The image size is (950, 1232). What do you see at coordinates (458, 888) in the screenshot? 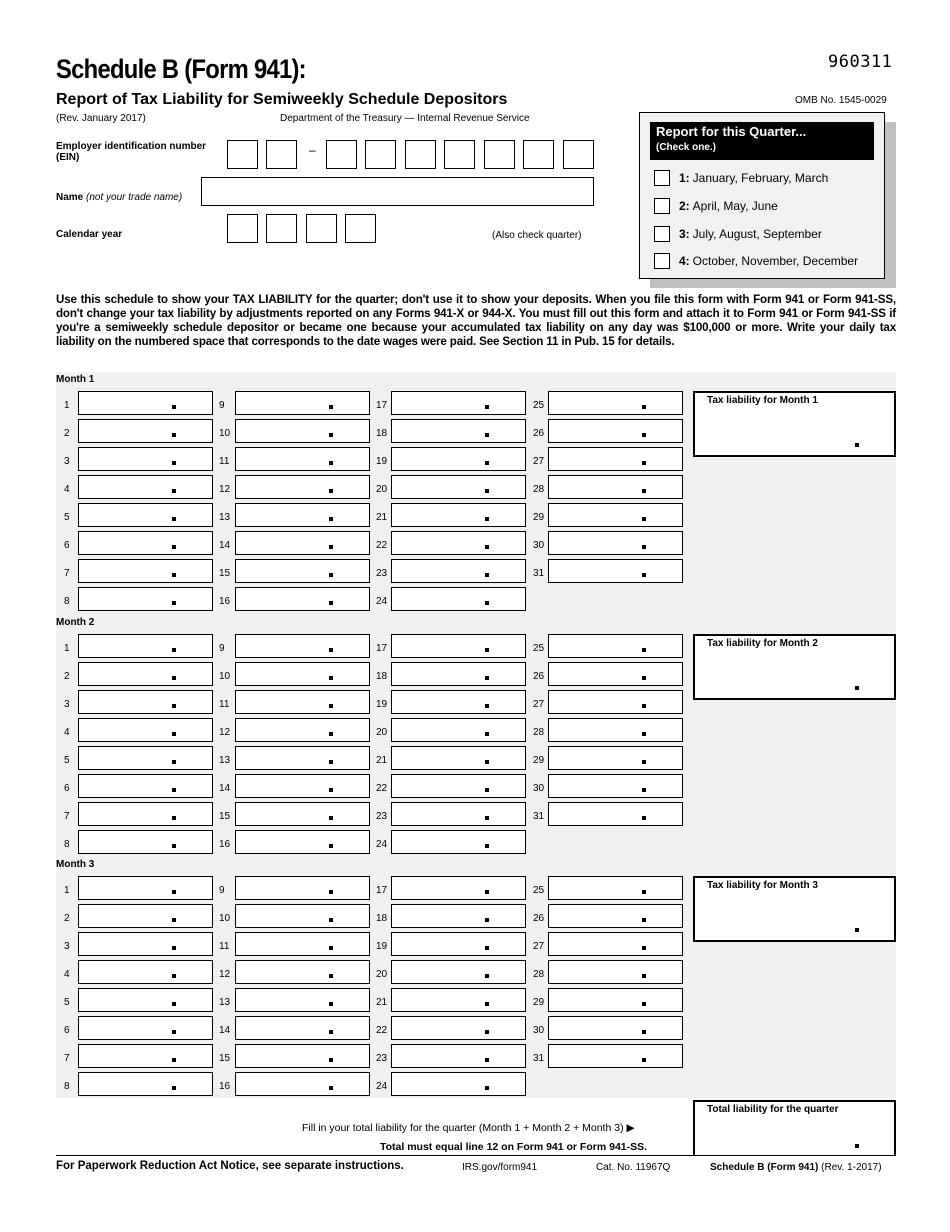
I see `month-3-day-17-input` at bounding box center [458, 888].